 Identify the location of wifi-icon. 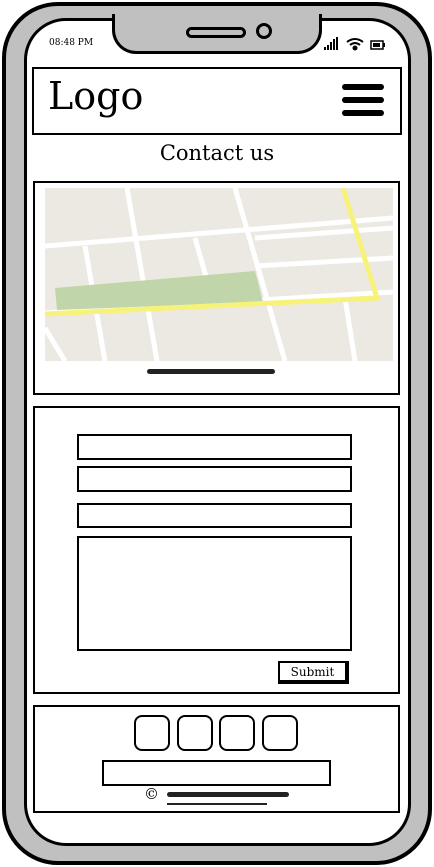
(355, 44).